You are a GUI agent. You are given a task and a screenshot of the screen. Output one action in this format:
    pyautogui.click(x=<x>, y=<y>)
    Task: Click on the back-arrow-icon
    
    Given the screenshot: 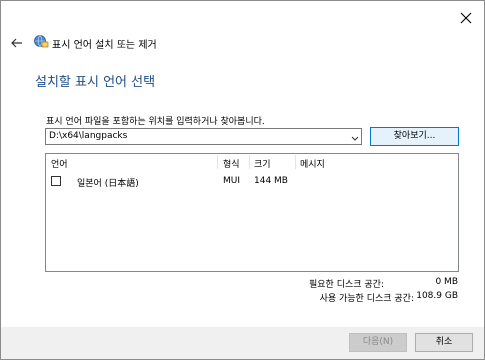 What is the action you would take?
    pyautogui.click(x=17, y=42)
    